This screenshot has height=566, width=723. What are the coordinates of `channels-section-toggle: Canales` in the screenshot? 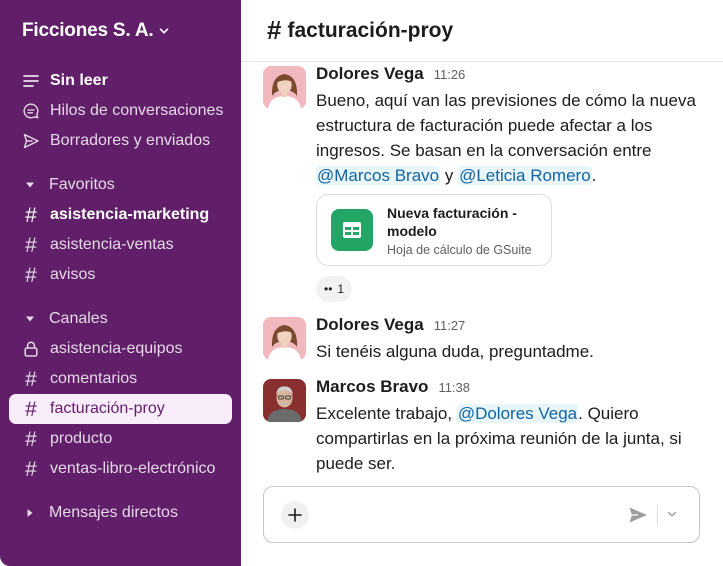 It's located at (120, 319).